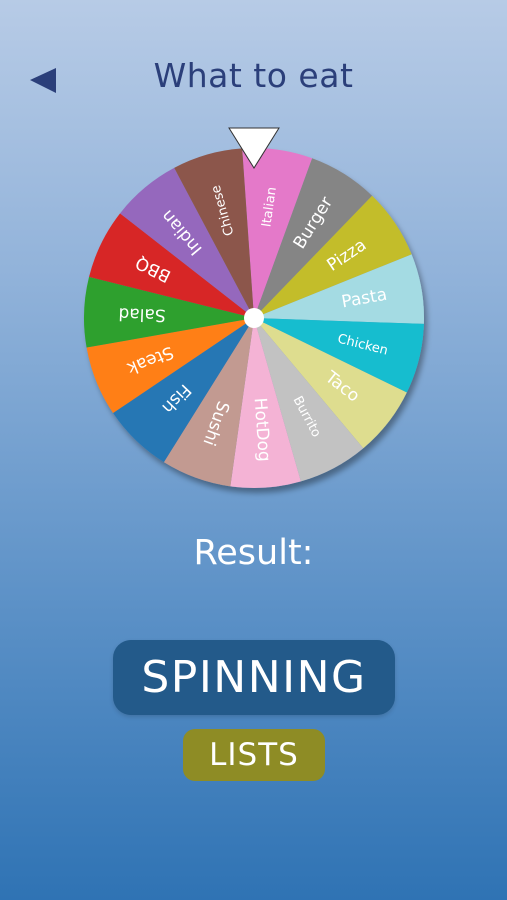 The height and width of the screenshot is (900, 507). What do you see at coordinates (142, 314) in the screenshot?
I see `wheel-label-salad: Salad` at bounding box center [142, 314].